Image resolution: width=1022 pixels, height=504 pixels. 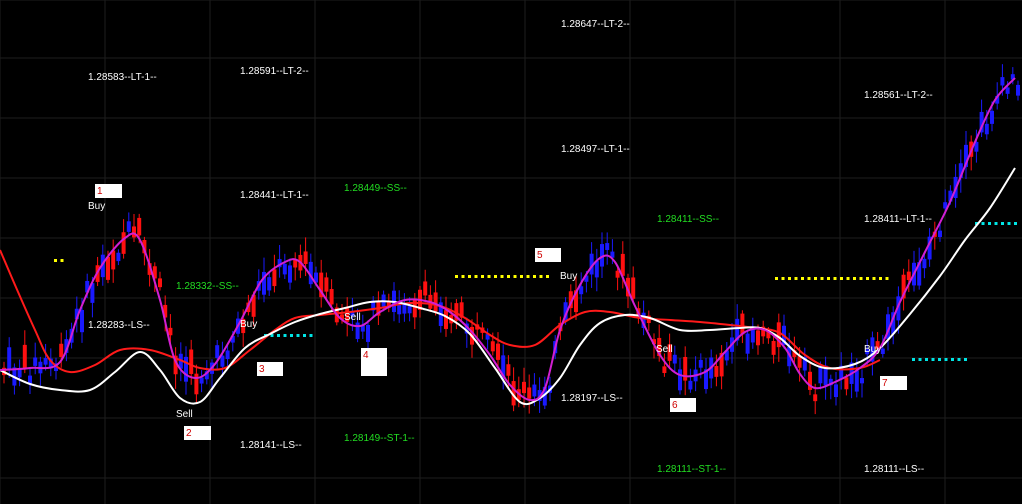 What do you see at coordinates (375, 188) in the screenshot?
I see `level-label: 1.28449--SS--` at bounding box center [375, 188].